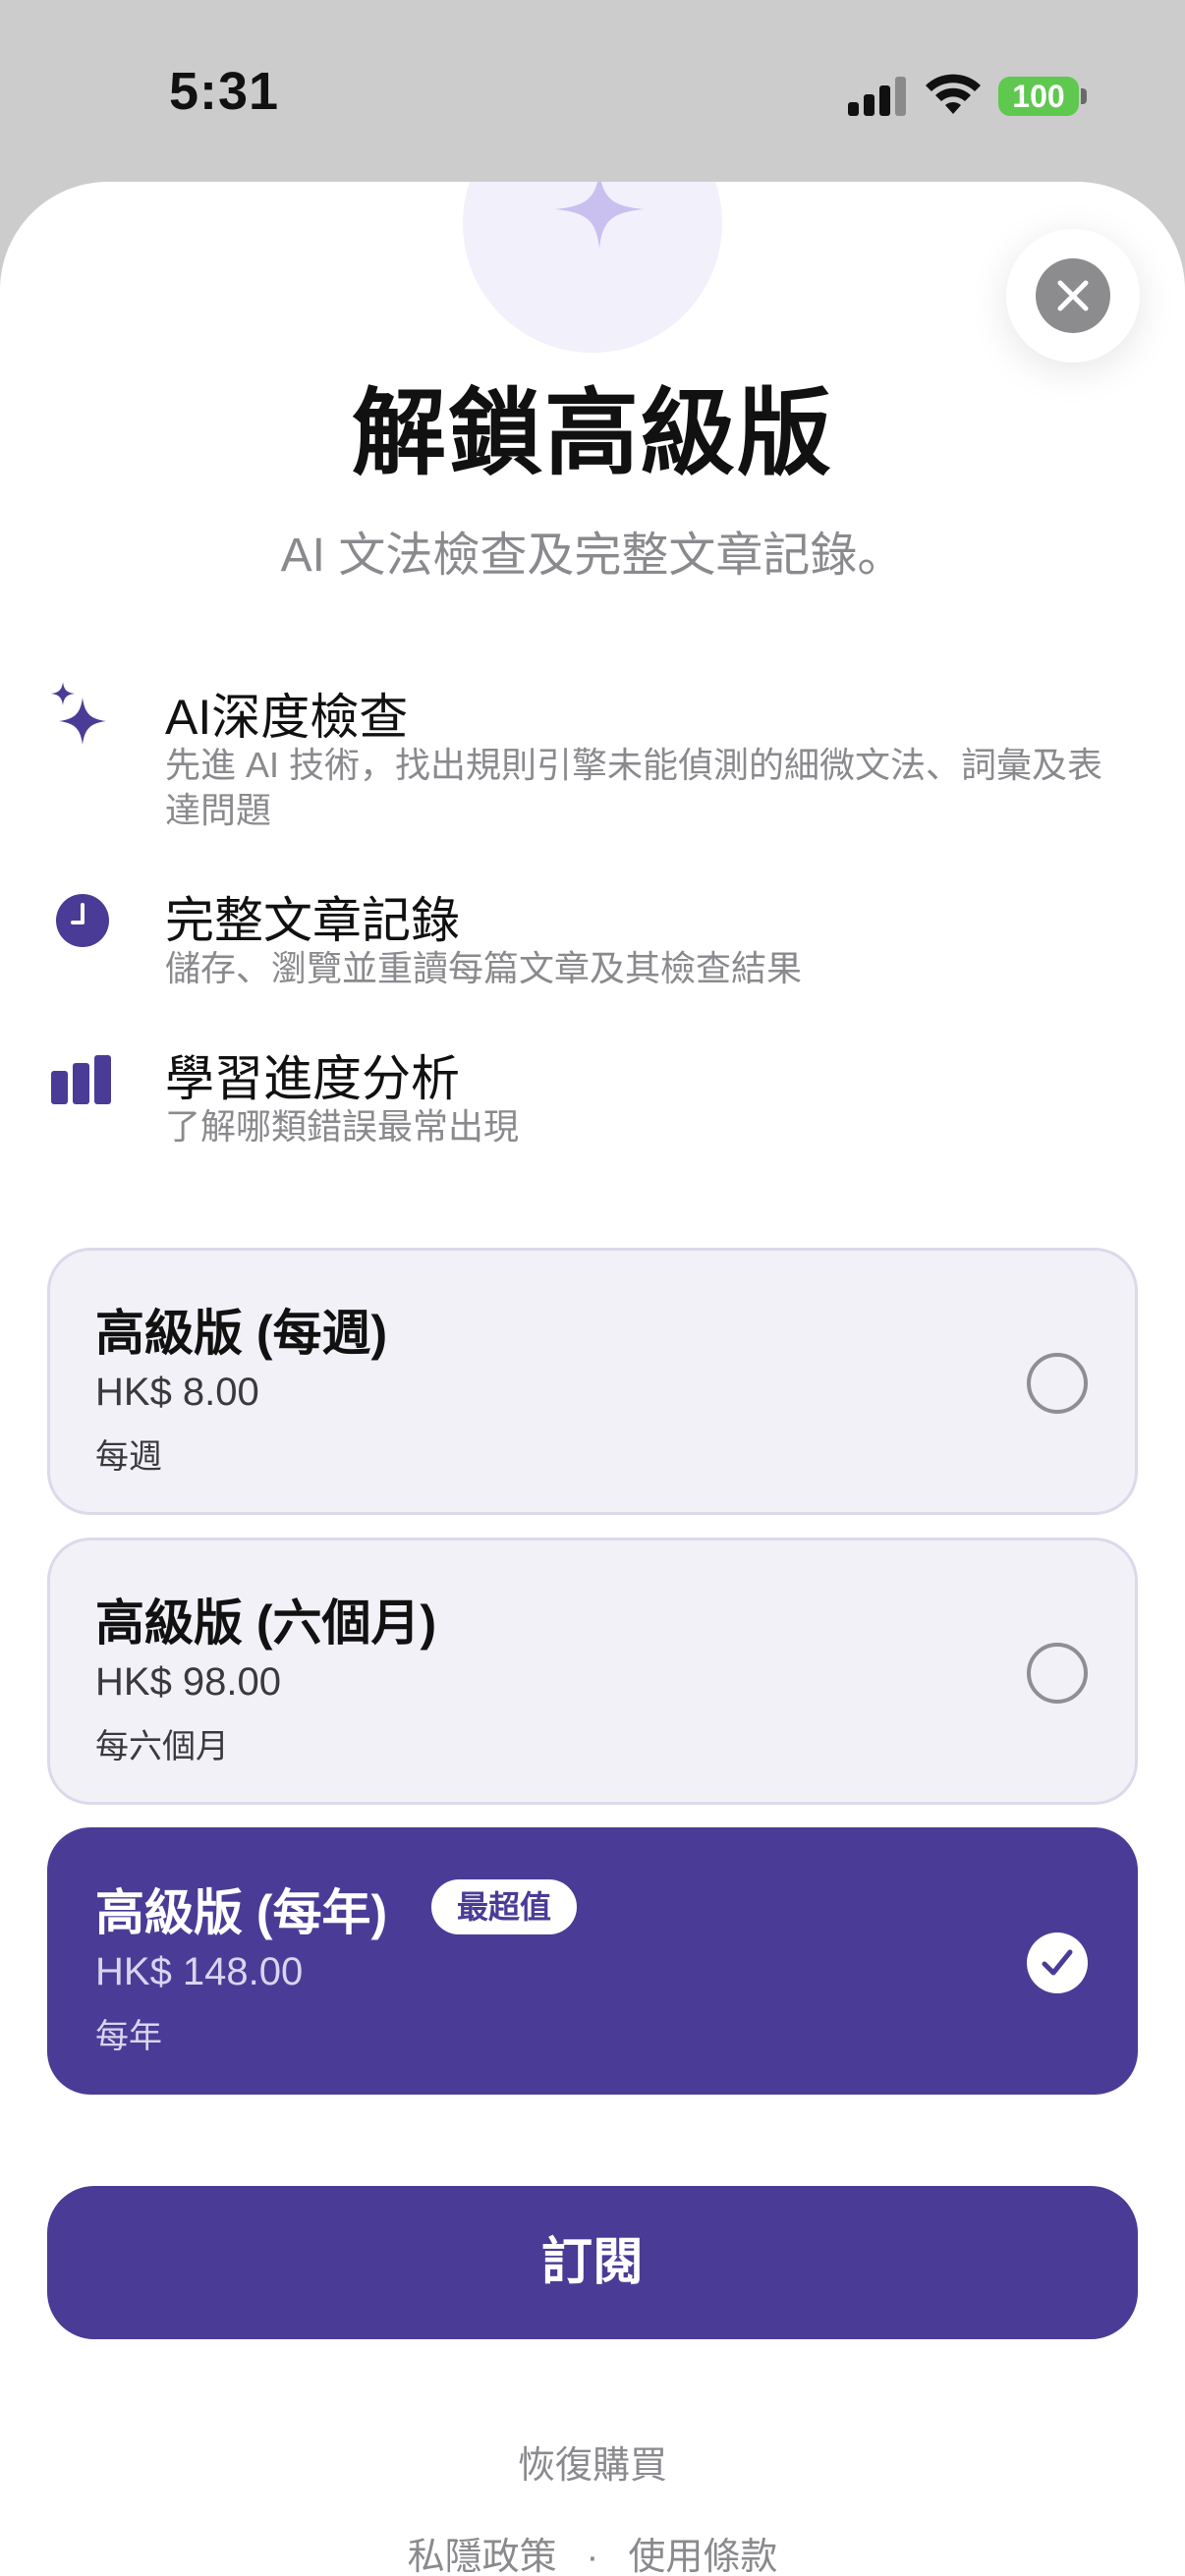  I want to click on radio-button-checked, so click(1057, 1962).